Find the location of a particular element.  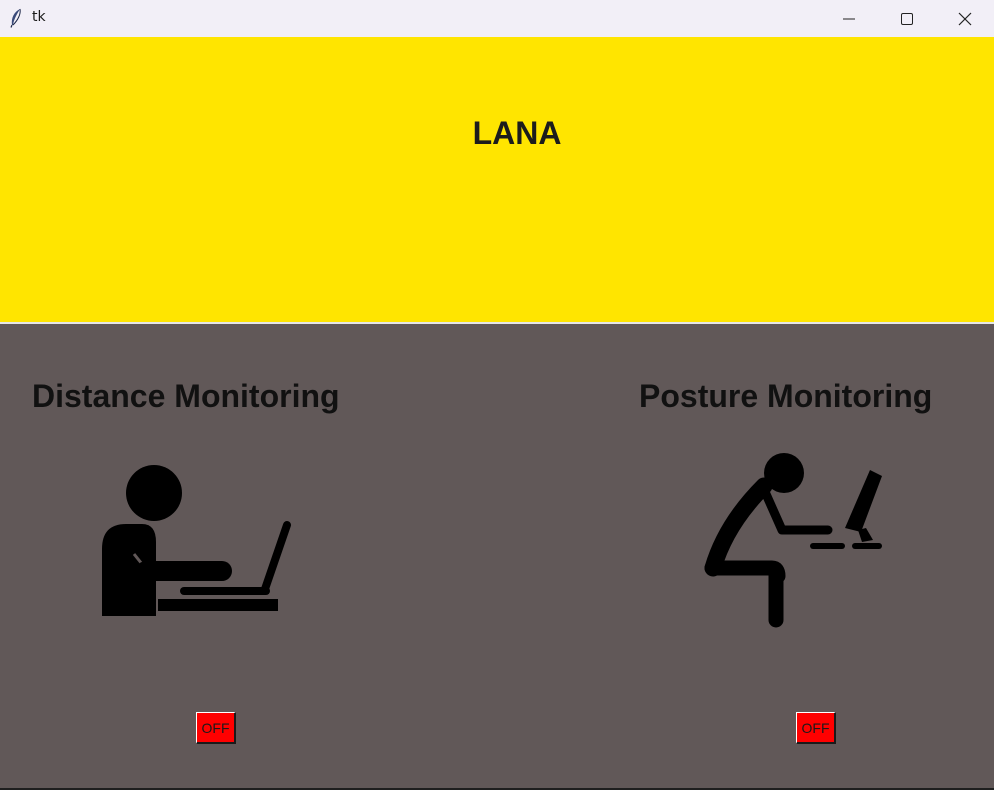

posture-monitoring-title: Posture Monitoring is located at coordinates (786, 396).